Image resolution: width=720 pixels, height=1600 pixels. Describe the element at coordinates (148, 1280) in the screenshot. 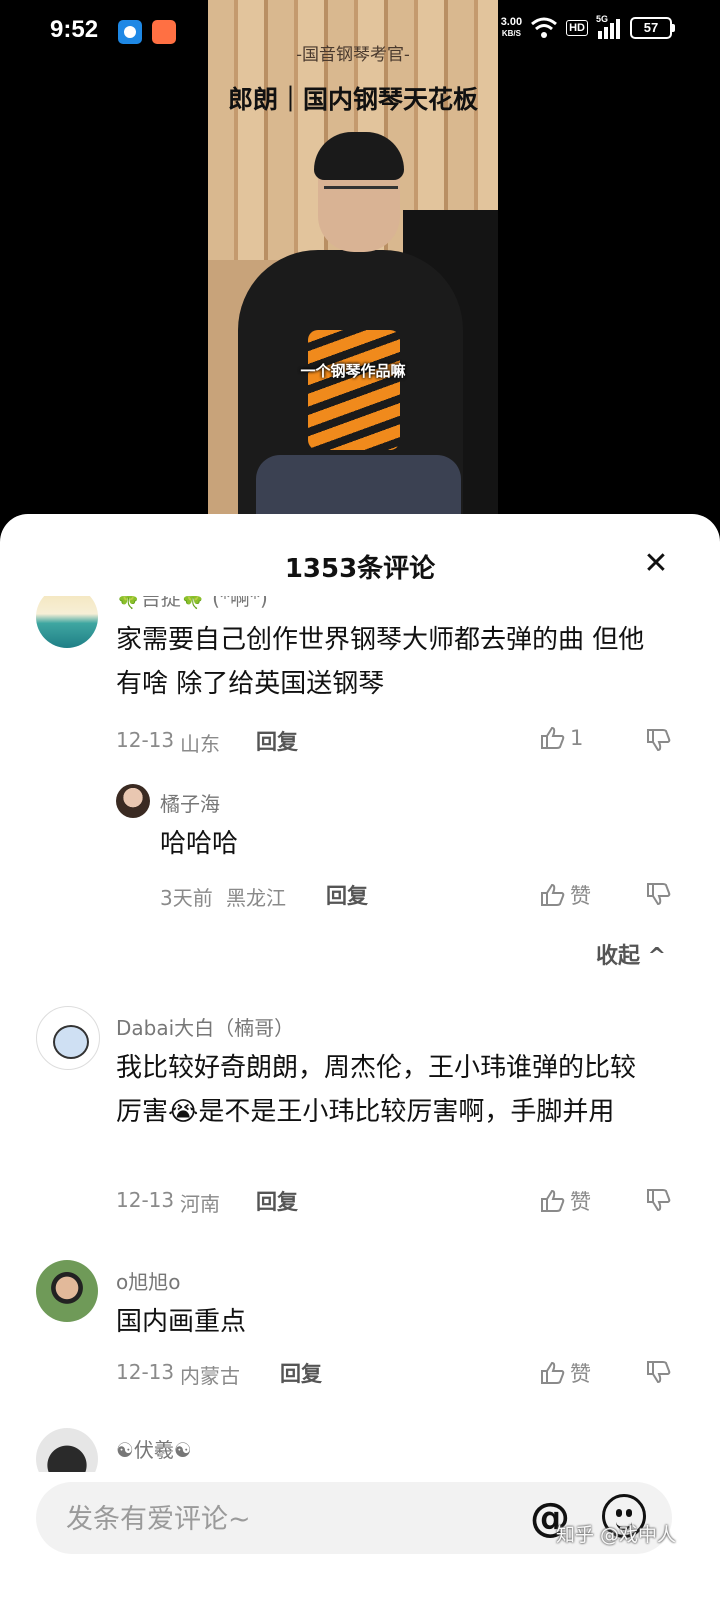

I see `comment-author: o旭旭o` at that location.